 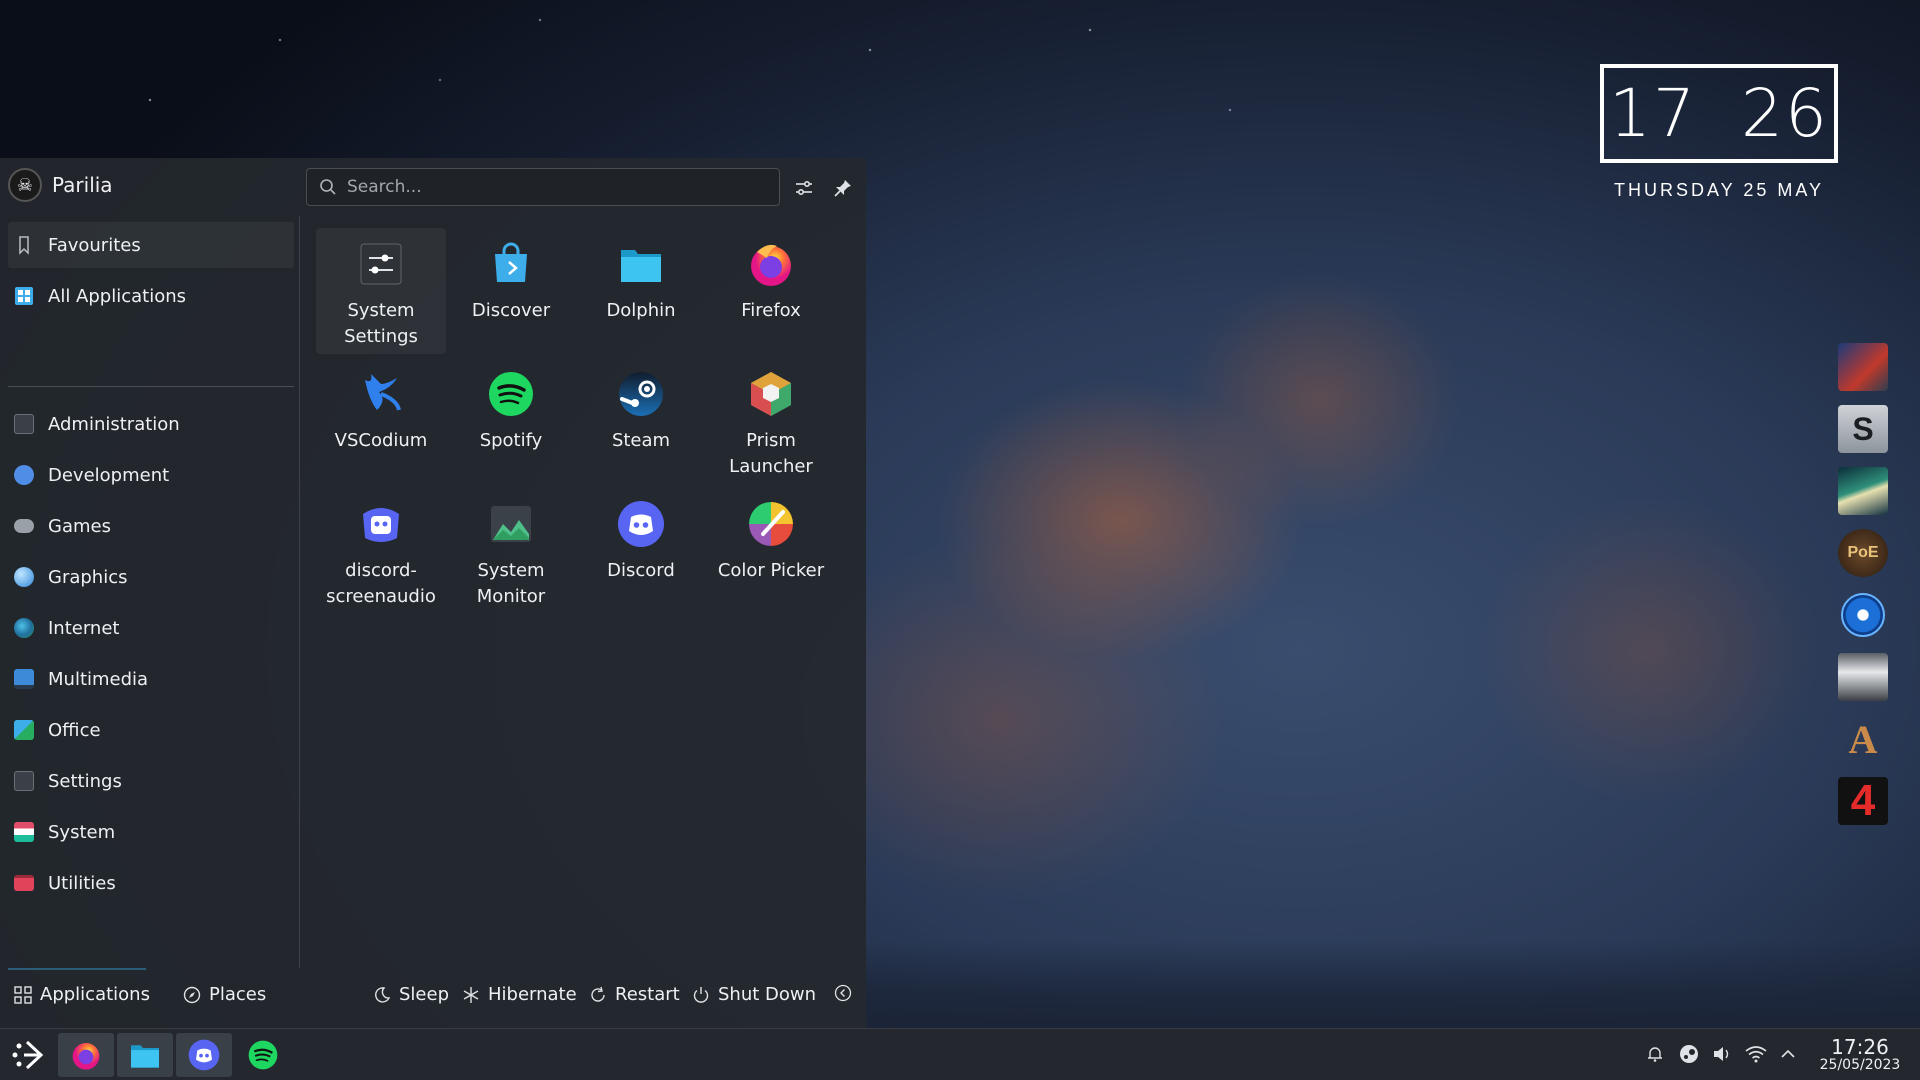 I want to click on taskbar-discord, so click(x=204, y=1055).